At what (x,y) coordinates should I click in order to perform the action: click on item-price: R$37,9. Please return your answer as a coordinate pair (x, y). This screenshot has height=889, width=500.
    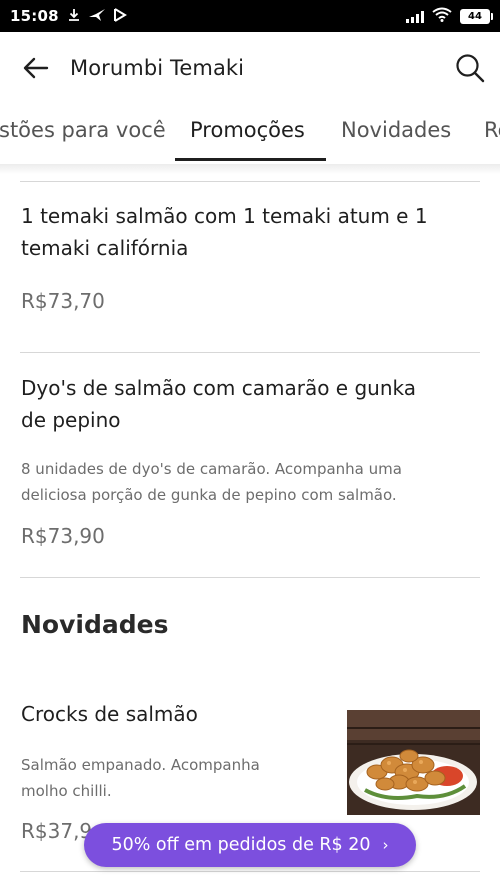
    Looking at the image, I should click on (57, 831).